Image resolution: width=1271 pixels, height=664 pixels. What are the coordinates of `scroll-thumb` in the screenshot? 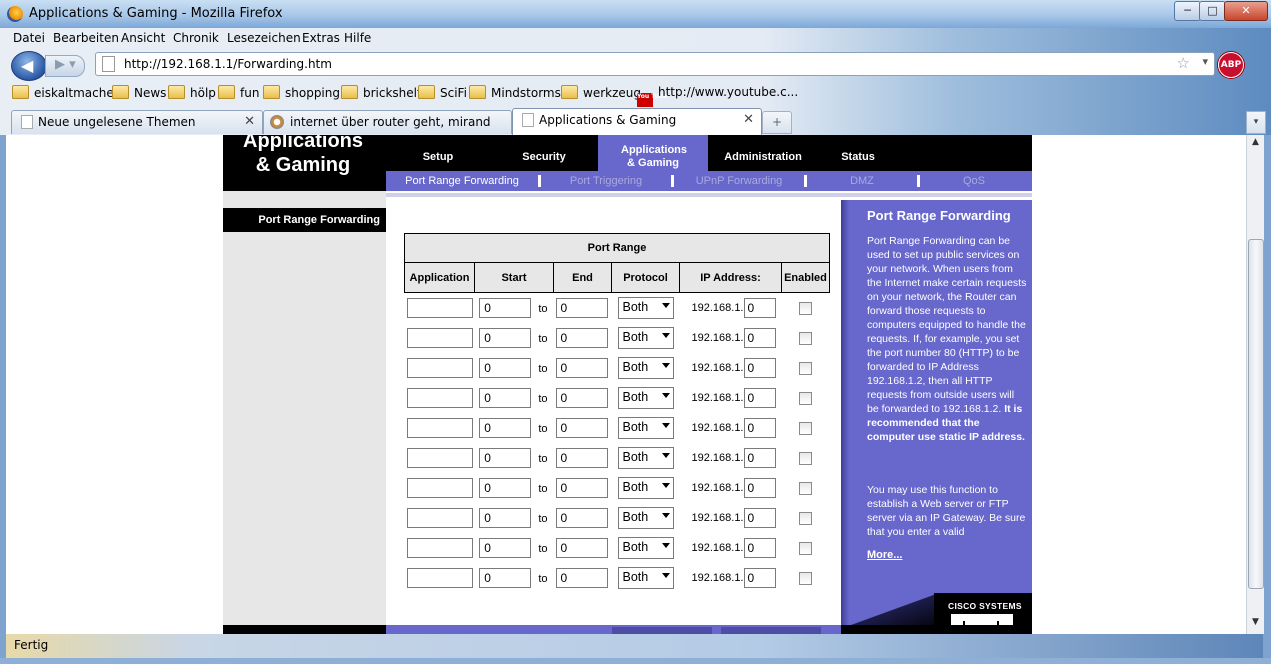 It's located at (1256, 414).